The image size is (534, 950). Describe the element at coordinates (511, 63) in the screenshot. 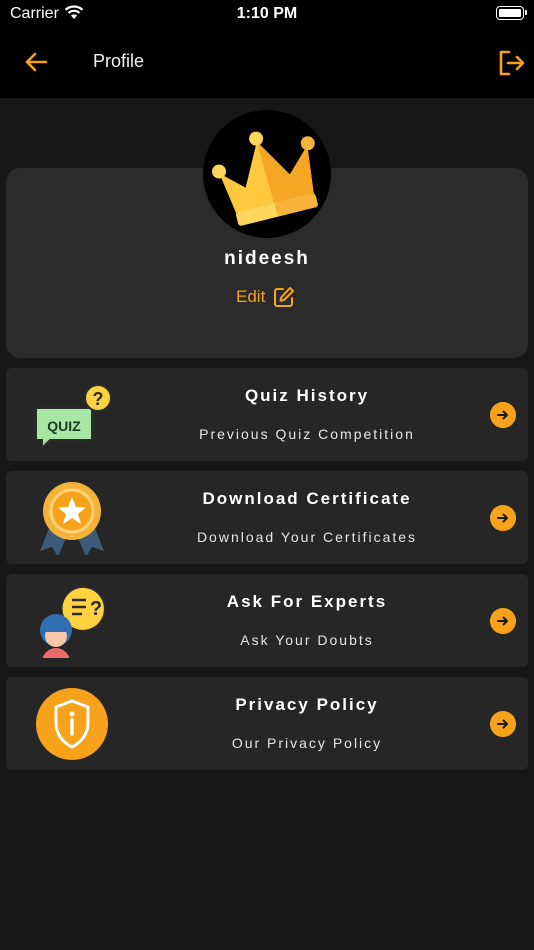

I see `logout-icon` at that location.